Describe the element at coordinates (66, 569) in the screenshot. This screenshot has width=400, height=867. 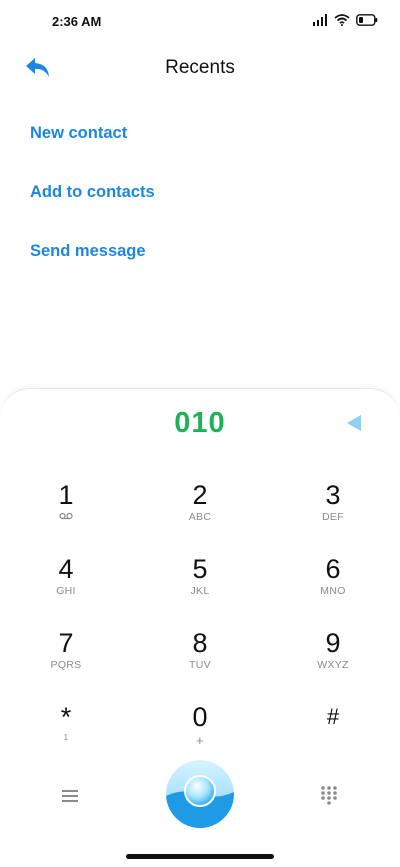
I see `key-digit: 4` at that location.